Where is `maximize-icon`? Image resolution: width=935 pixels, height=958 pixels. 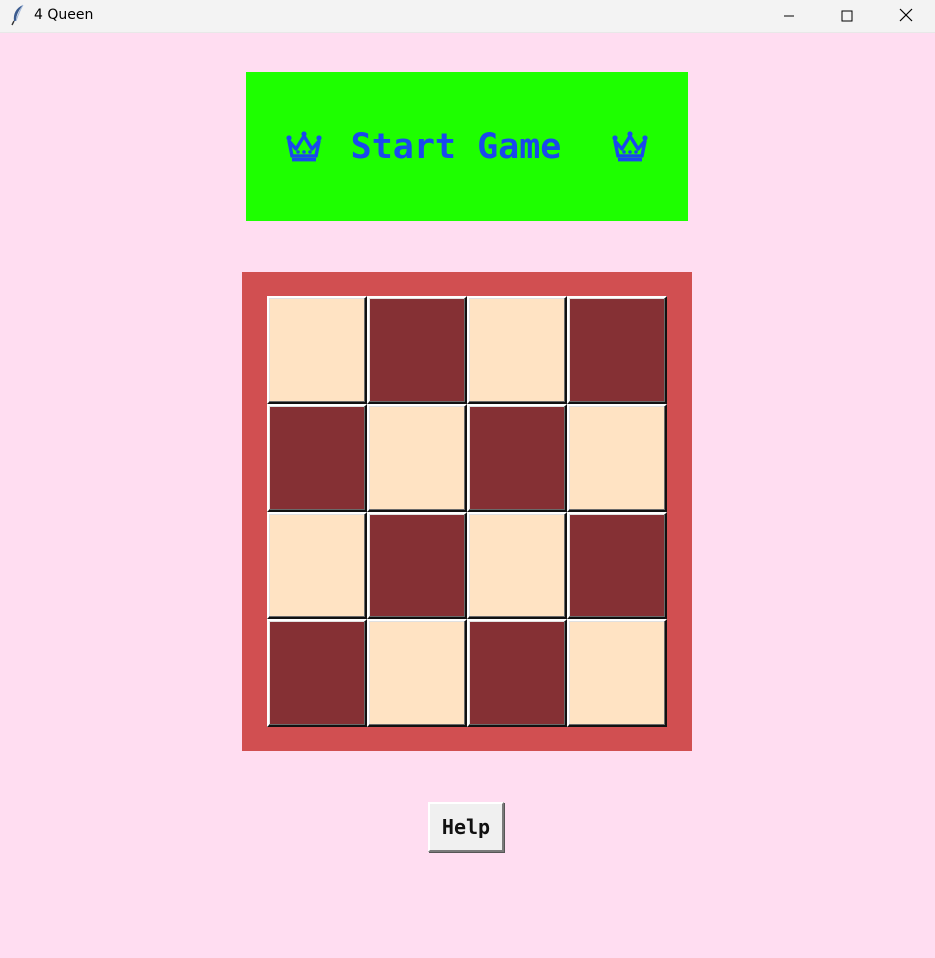 maximize-icon is located at coordinates (847, 16).